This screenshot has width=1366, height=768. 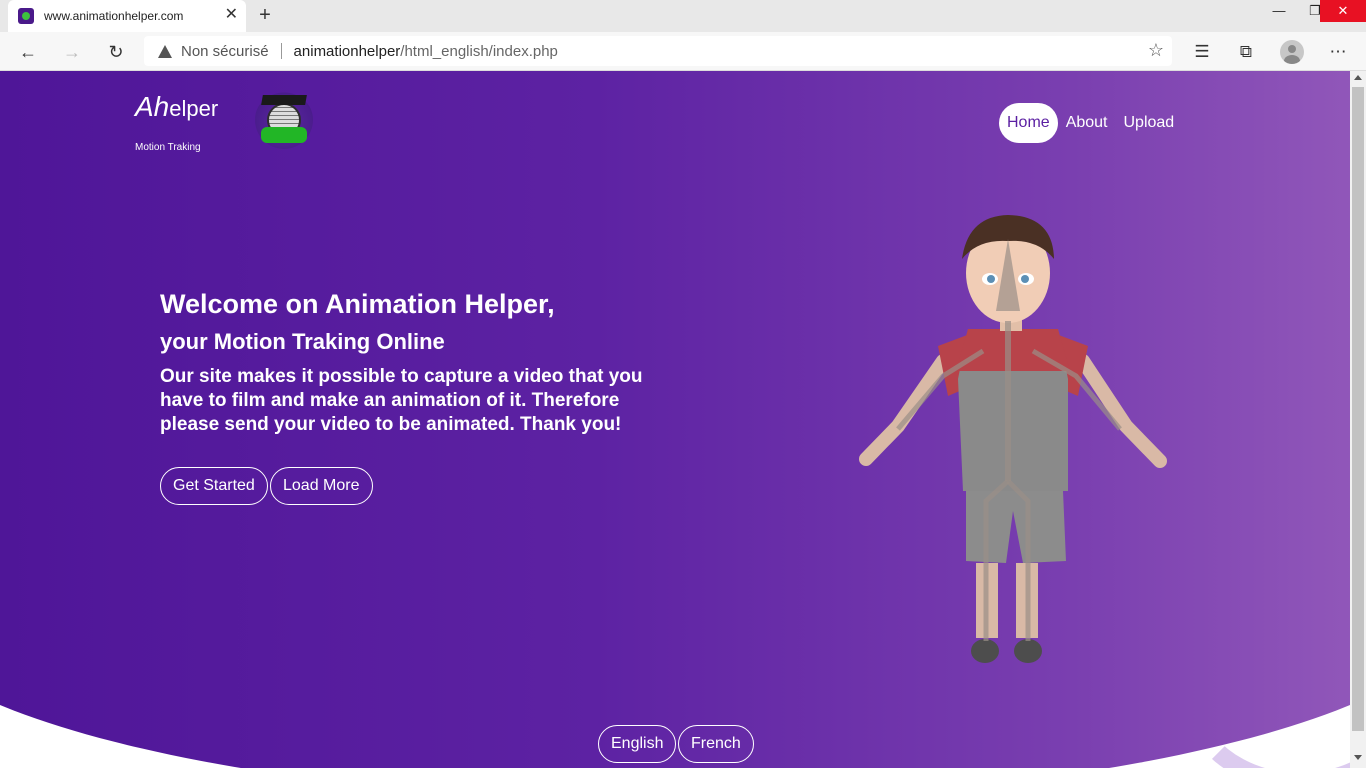 I want to click on load-more-button: Load More, so click(x=321, y=486).